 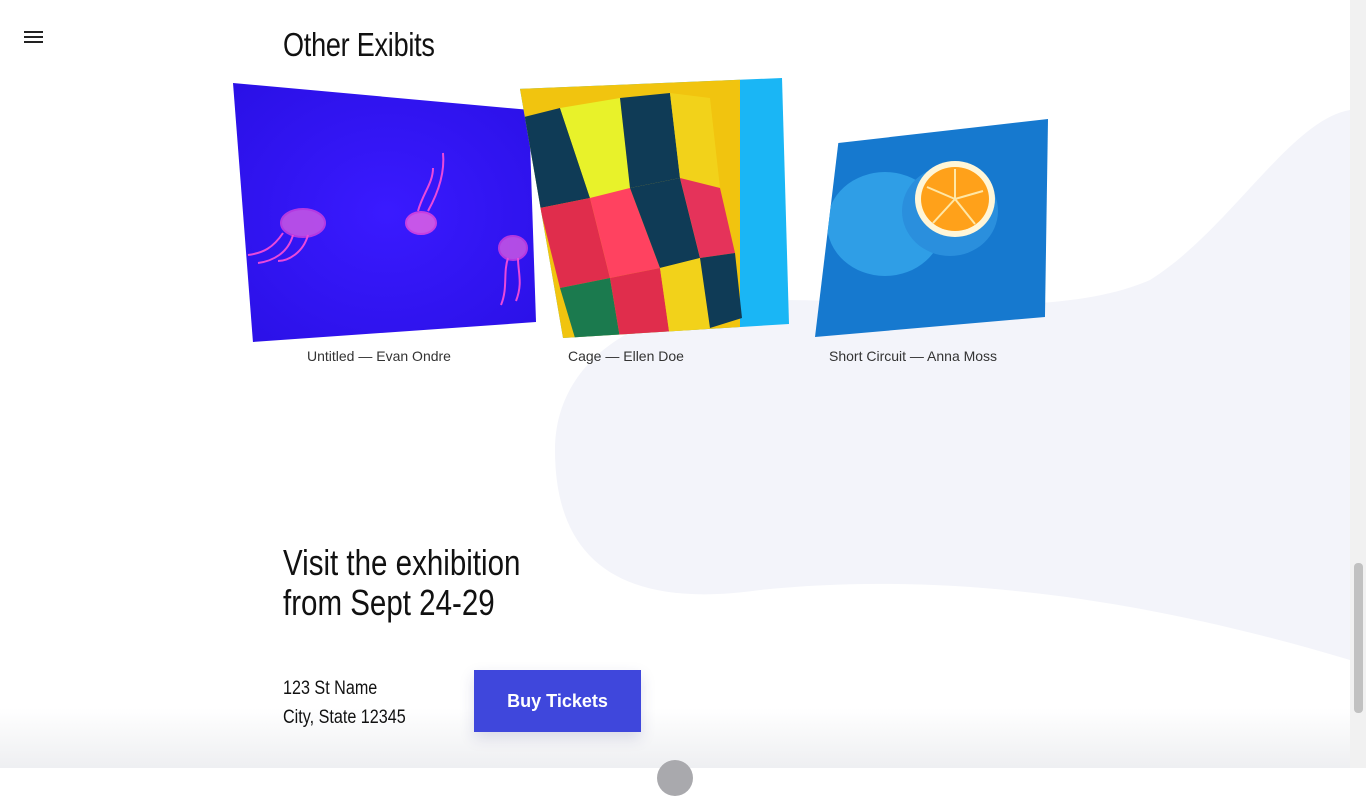 I want to click on exhibit-caption: Untitled — Evan Ondre, so click(x=379, y=356).